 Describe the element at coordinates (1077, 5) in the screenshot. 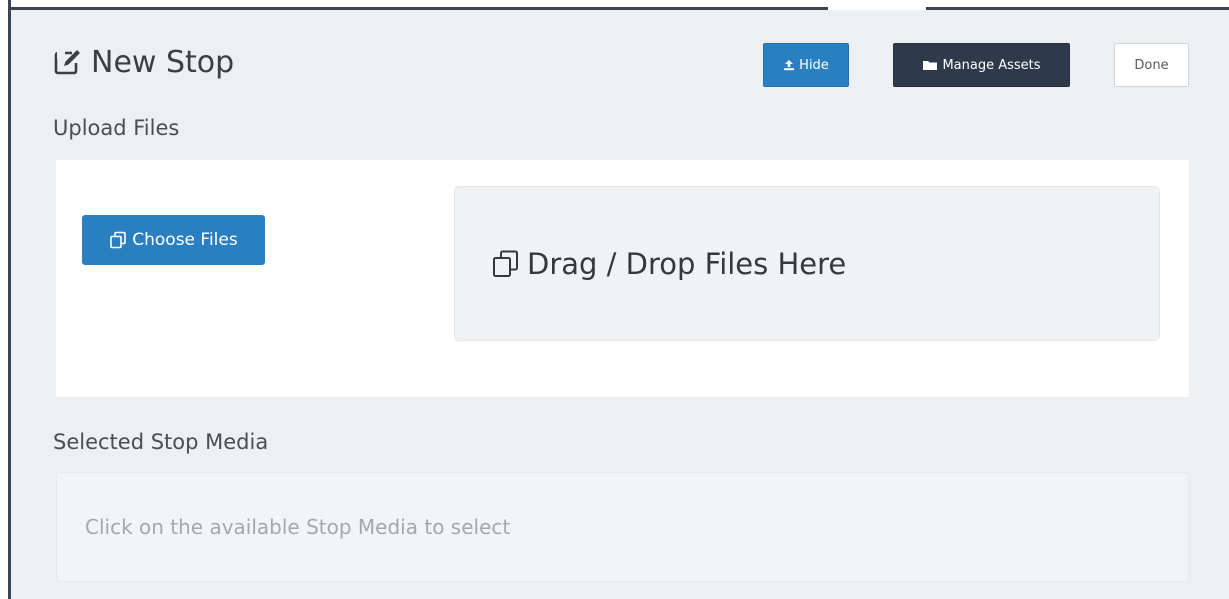

I see `window-frame-top-right` at that location.